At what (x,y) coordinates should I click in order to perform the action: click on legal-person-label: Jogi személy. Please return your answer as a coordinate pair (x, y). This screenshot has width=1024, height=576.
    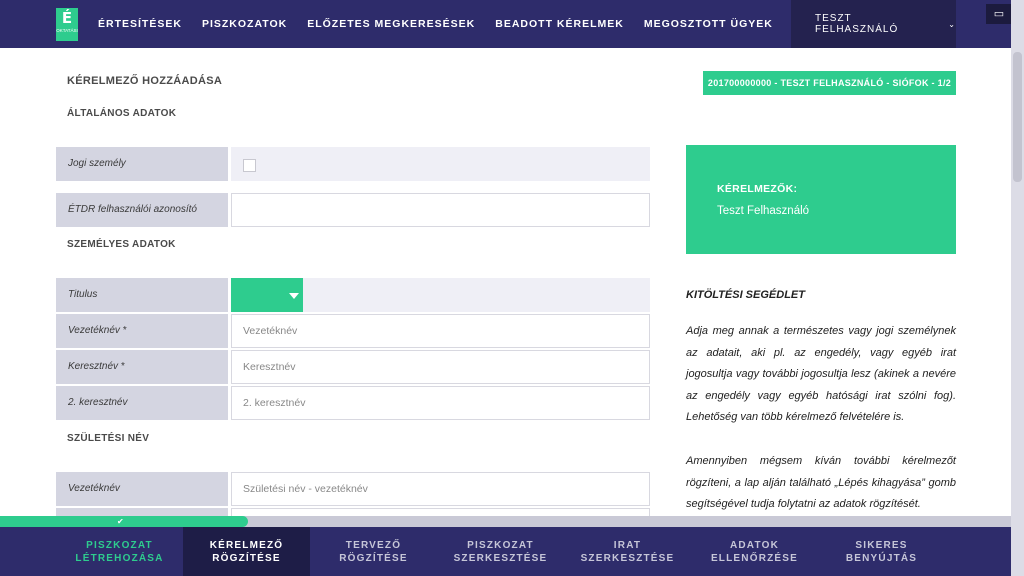
    Looking at the image, I should click on (142, 164).